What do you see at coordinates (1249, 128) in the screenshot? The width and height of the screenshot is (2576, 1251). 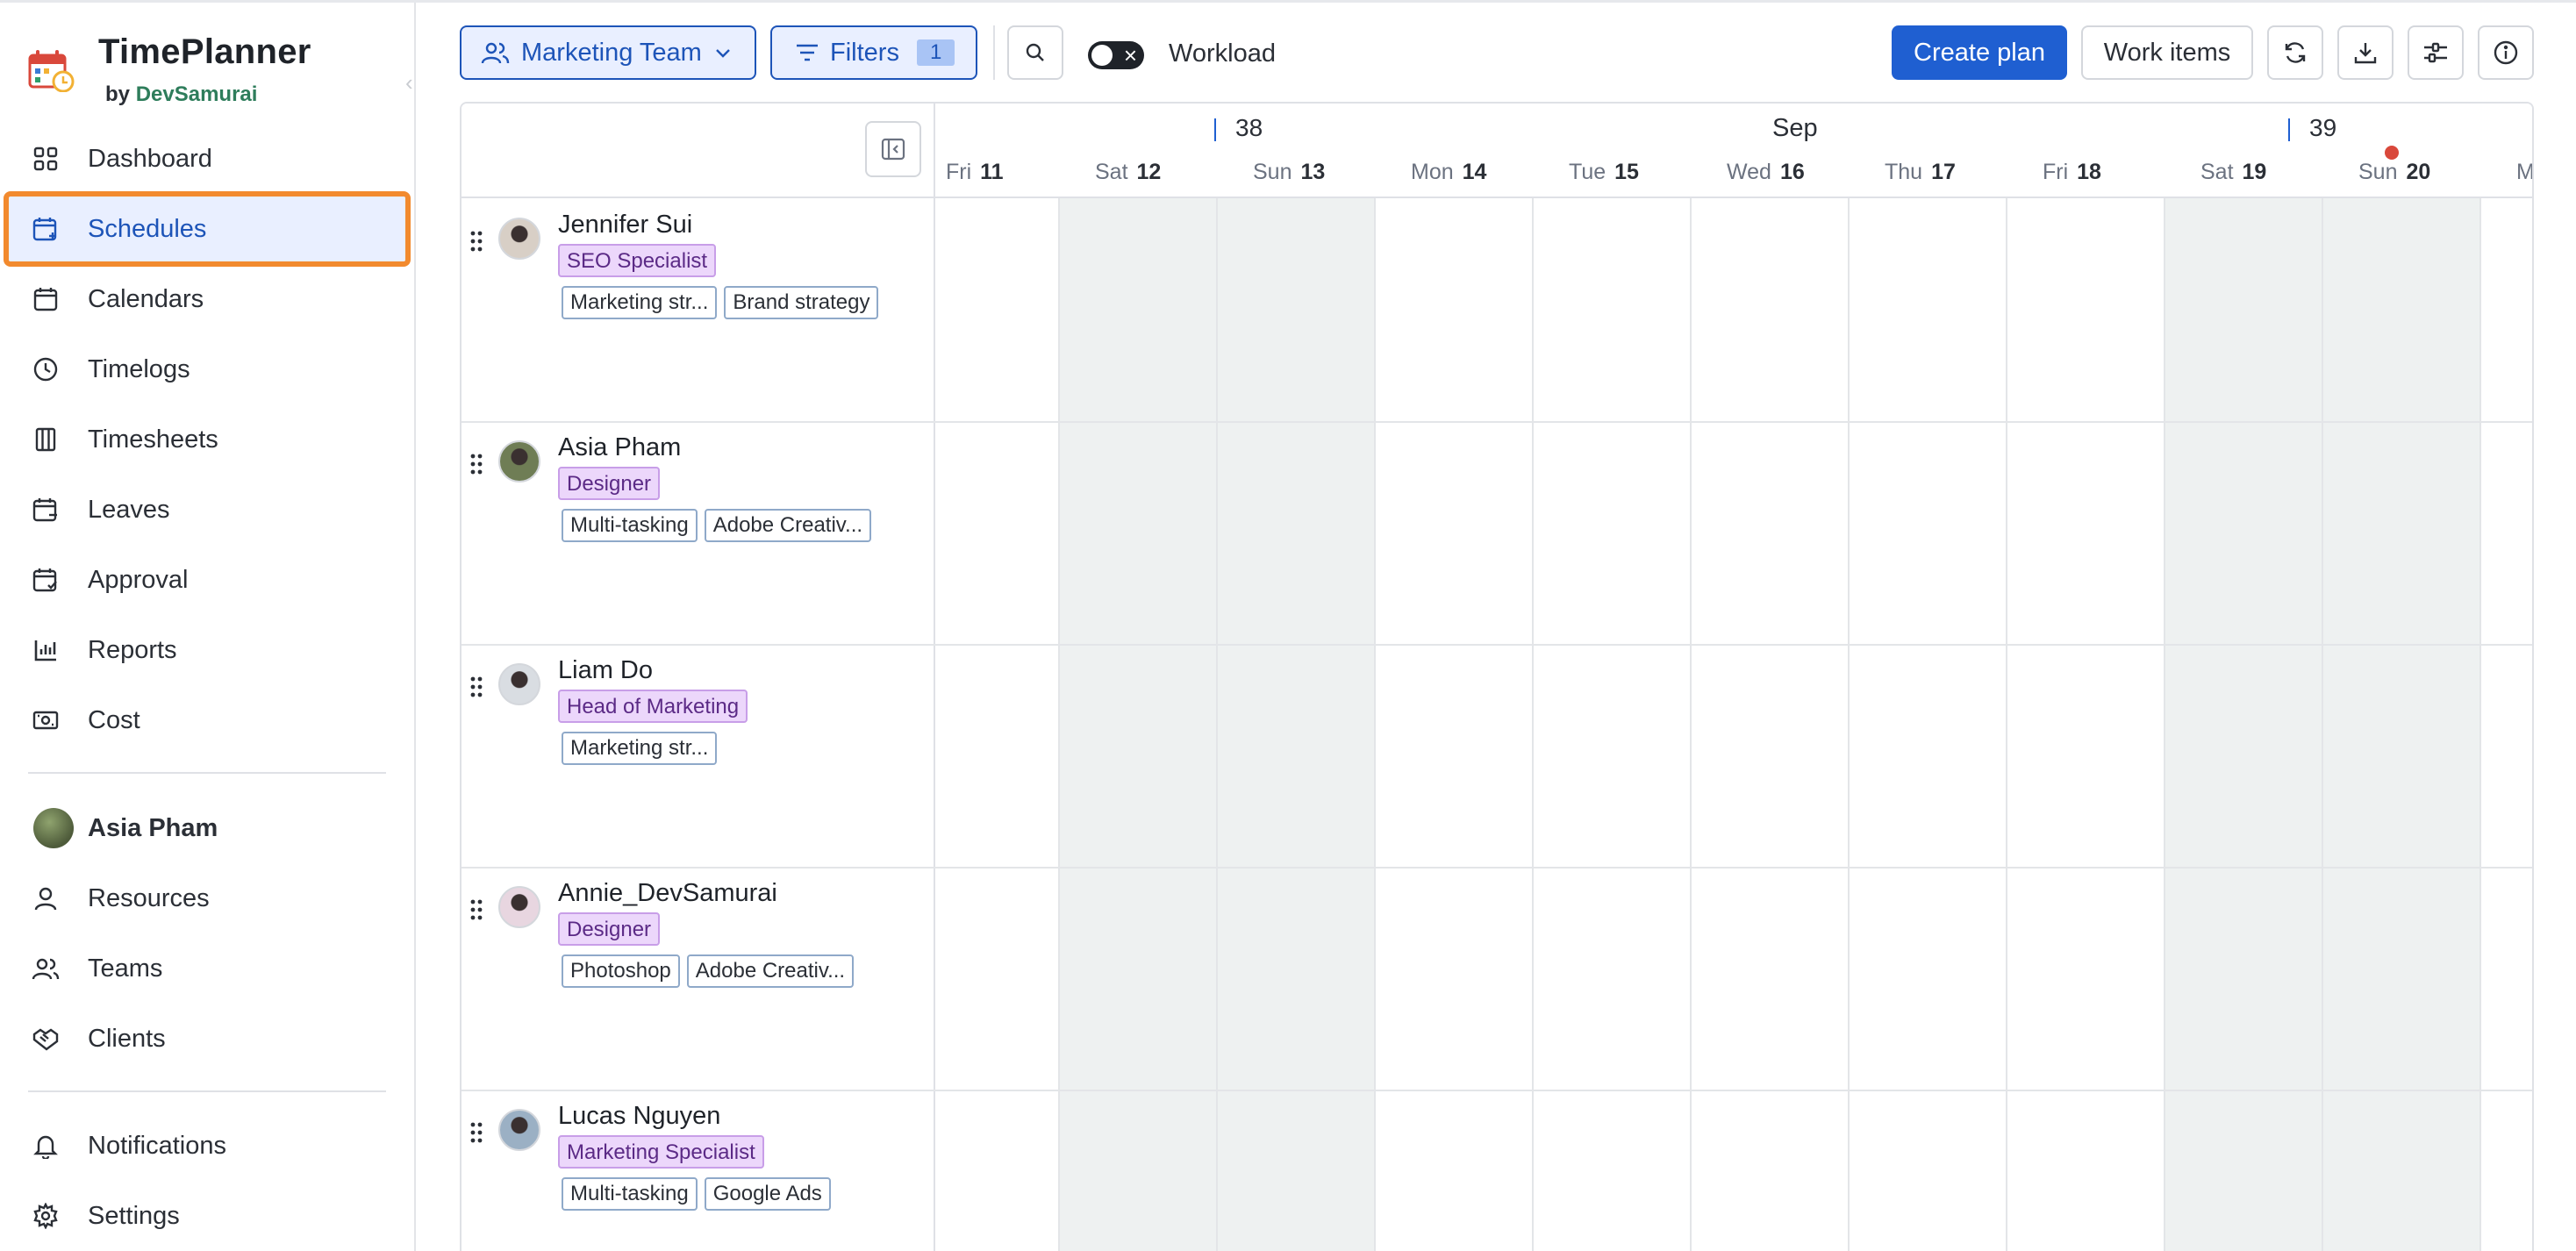 I see `week-number-label: 38` at bounding box center [1249, 128].